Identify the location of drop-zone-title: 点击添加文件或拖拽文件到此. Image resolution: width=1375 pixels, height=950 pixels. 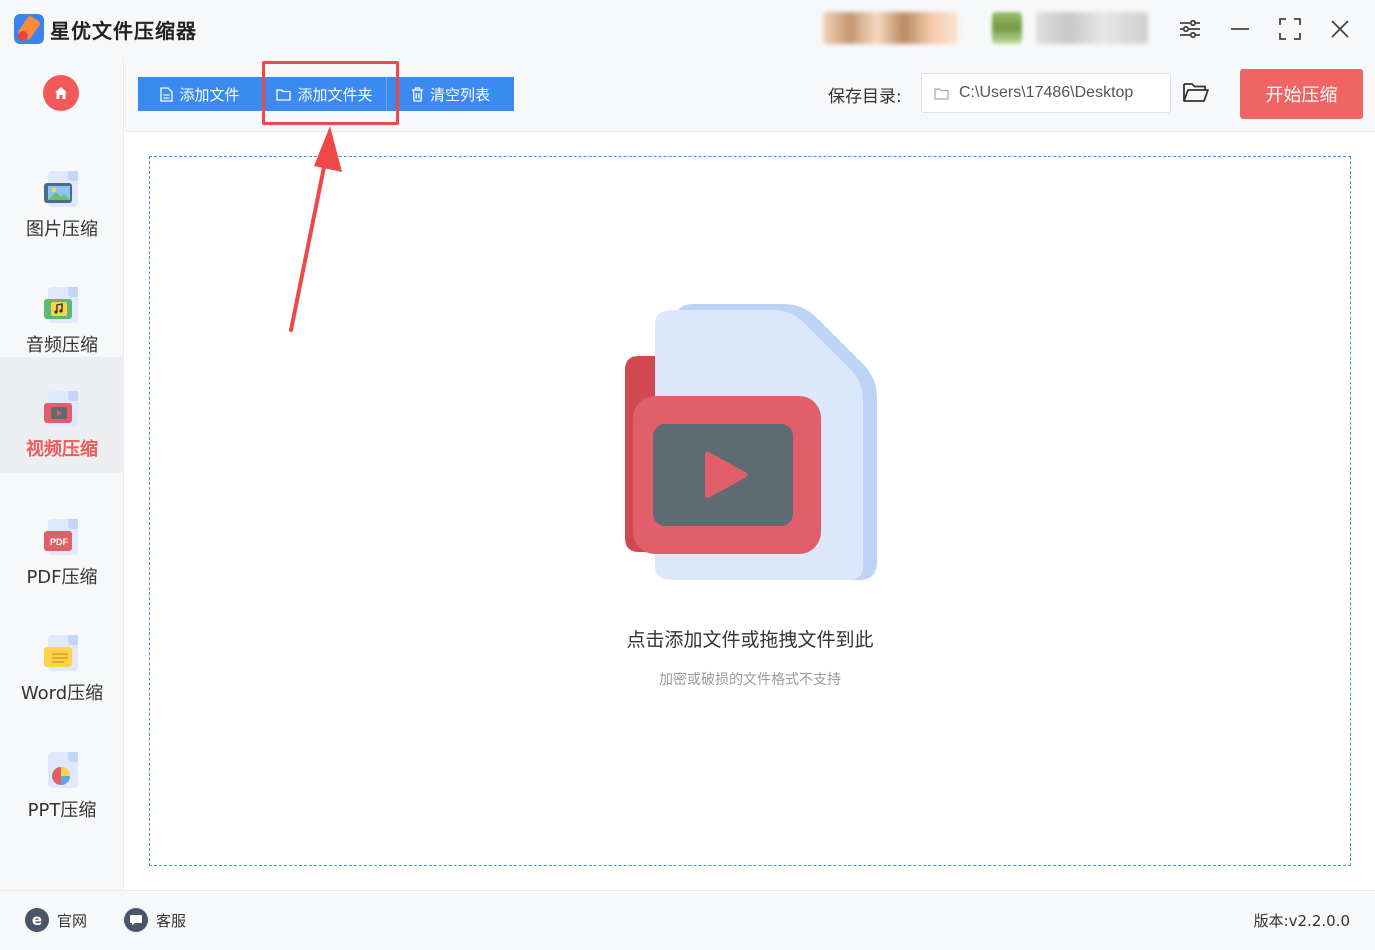
(750, 640).